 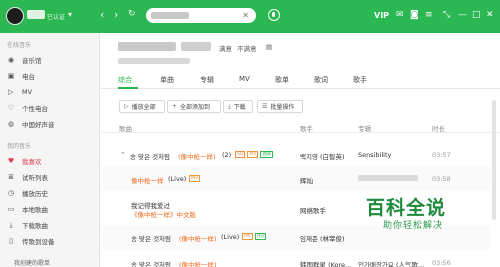 What do you see at coordinates (247, 48) in the screenshot?
I see `not-satisfied-link: 不满意` at bounding box center [247, 48].